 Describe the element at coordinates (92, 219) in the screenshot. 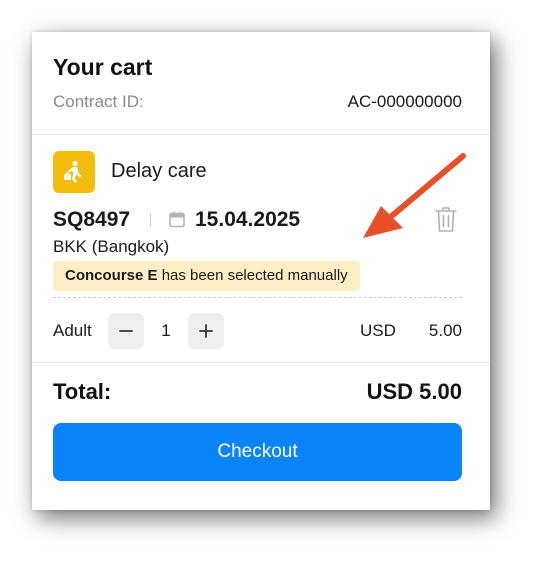

I see `flight-number: SQ8497` at that location.